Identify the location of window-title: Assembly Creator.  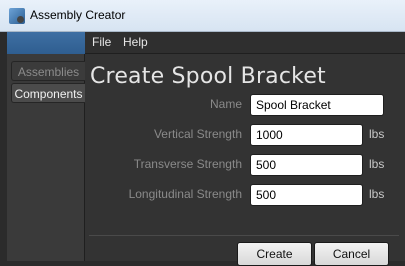
(78, 15).